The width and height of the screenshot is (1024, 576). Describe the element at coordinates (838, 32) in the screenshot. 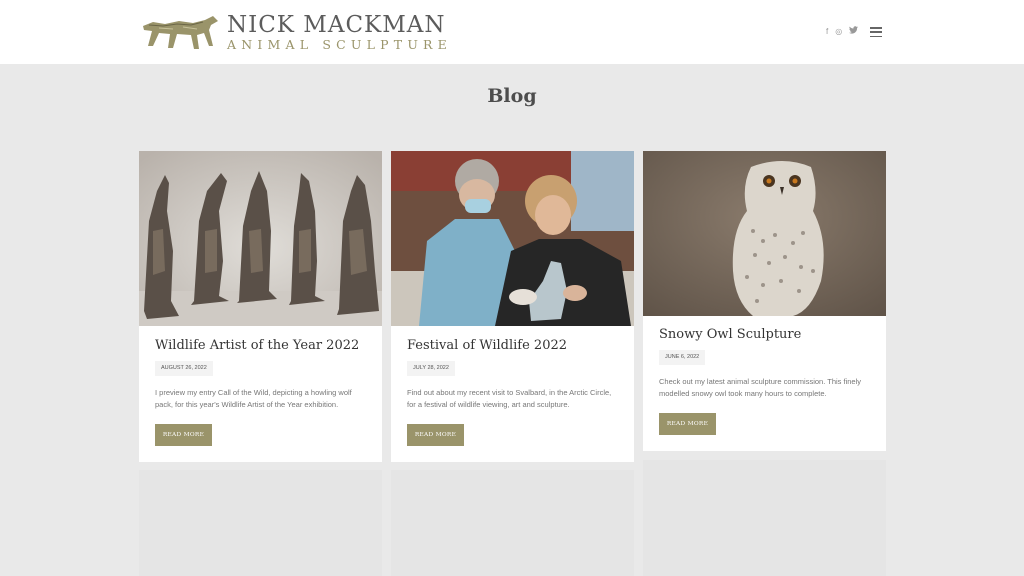

I see `instagram-icon: ◎` at that location.